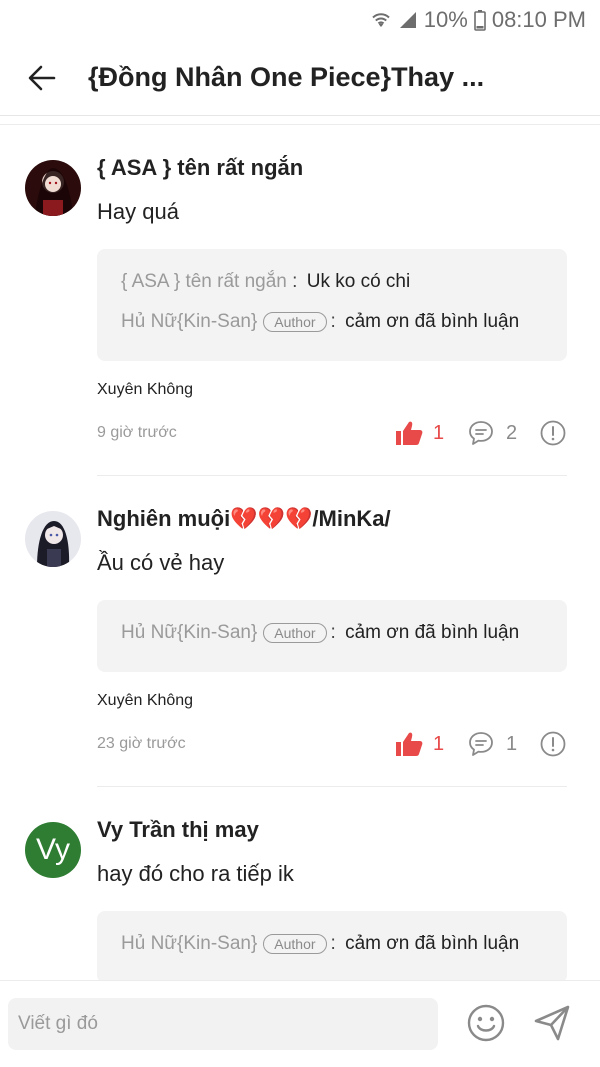 The image size is (600, 1067). Describe the element at coordinates (538, 19) in the screenshot. I see `clock: 08:10 PM` at that location.